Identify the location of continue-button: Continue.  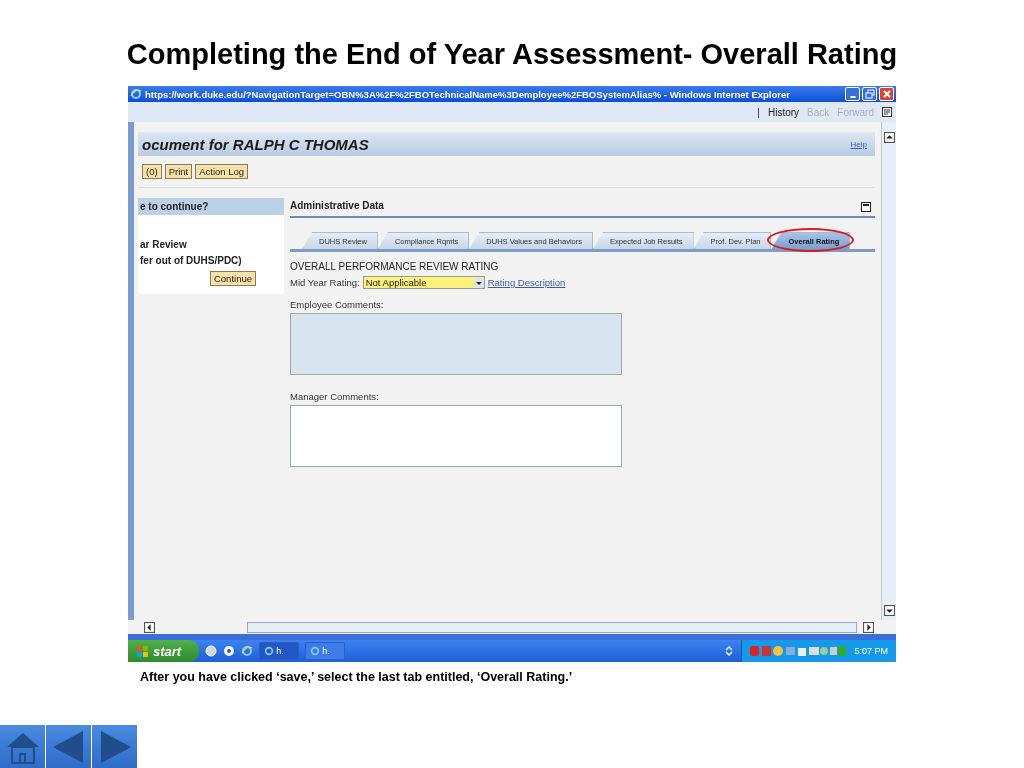
(232, 278).